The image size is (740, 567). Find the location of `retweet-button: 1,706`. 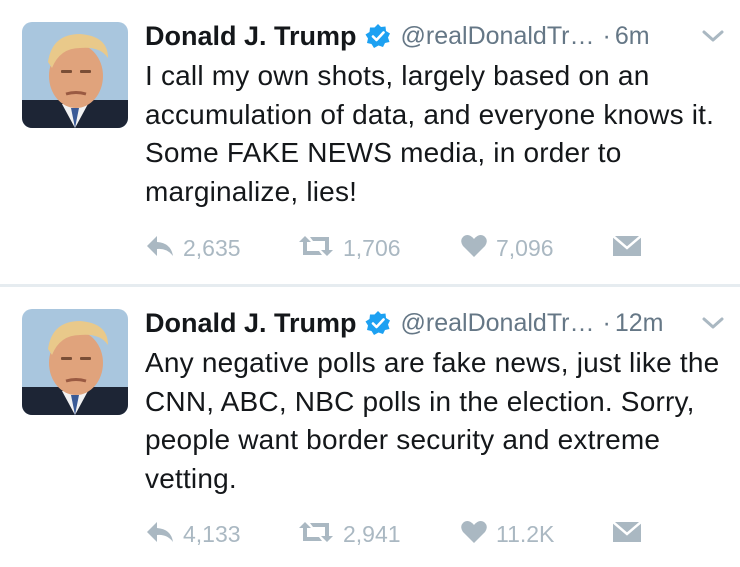

retweet-button: 1,706 is located at coordinates (349, 248).